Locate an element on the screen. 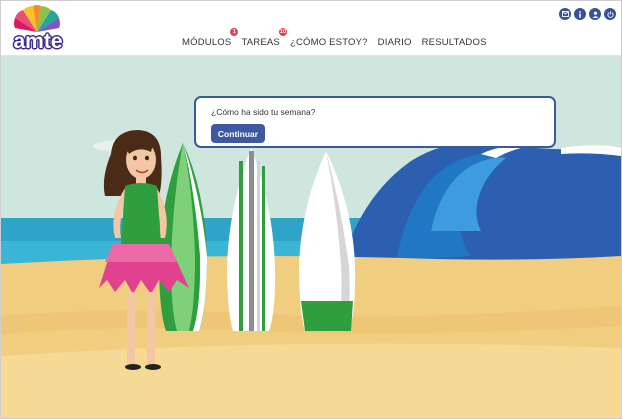  nav-item-label: DIARIO is located at coordinates (394, 42).